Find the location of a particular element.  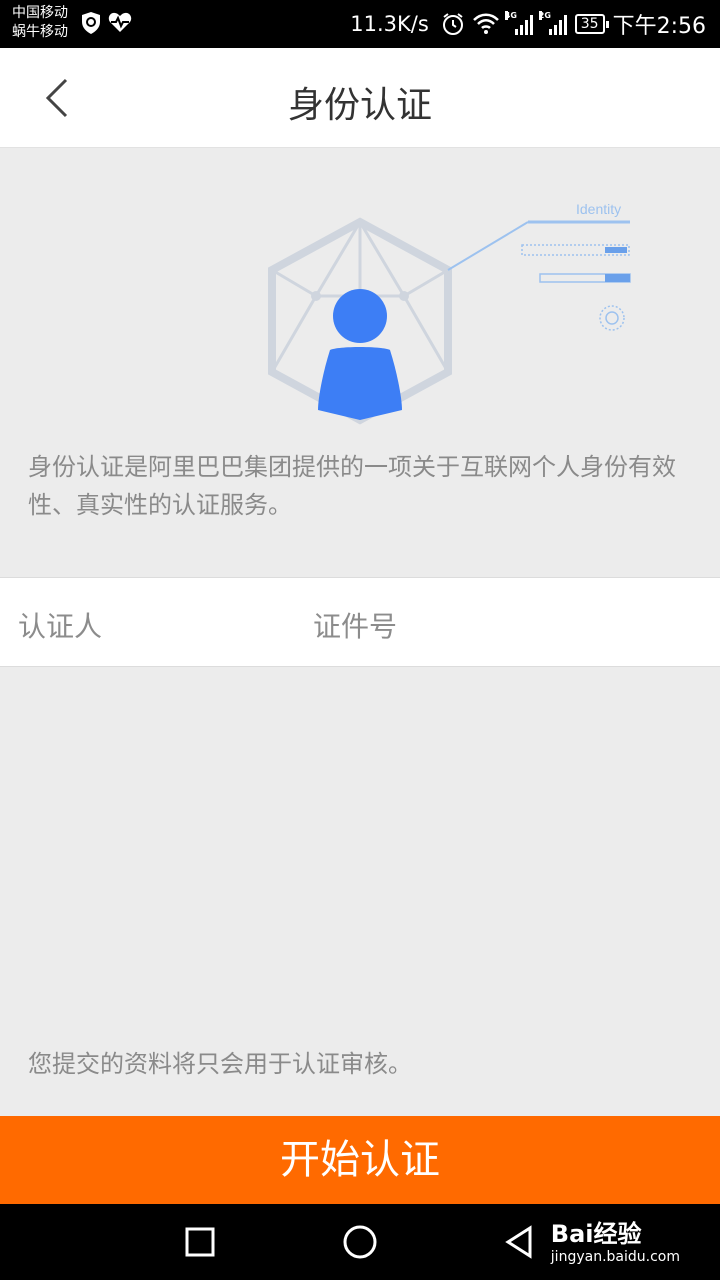

privacy-note: 您提交的资料将只会用于认证审核。 is located at coordinates (220, 1064).